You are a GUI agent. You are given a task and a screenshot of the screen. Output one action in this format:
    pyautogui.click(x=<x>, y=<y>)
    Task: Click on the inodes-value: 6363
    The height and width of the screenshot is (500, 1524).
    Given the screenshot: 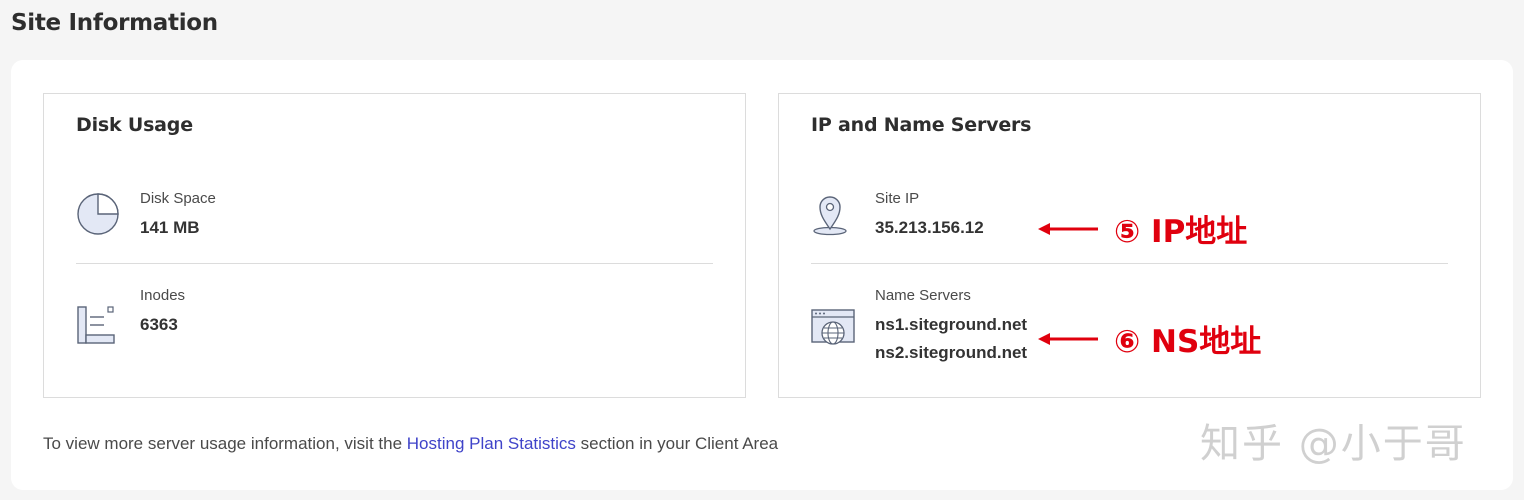 What is the action you would take?
    pyautogui.click(x=159, y=324)
    